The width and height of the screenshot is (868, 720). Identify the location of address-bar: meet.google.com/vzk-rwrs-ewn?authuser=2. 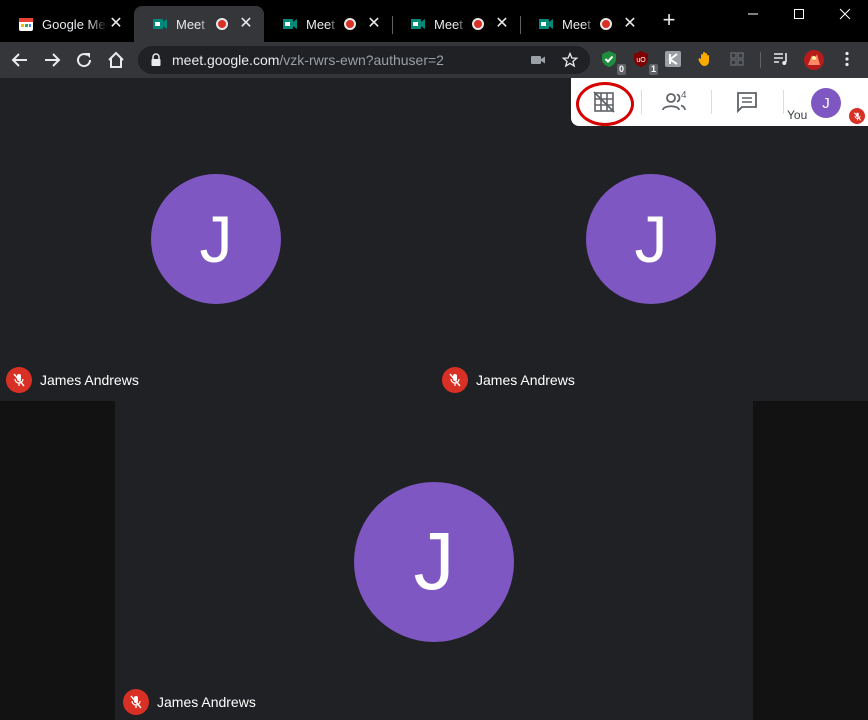
(364, 60).